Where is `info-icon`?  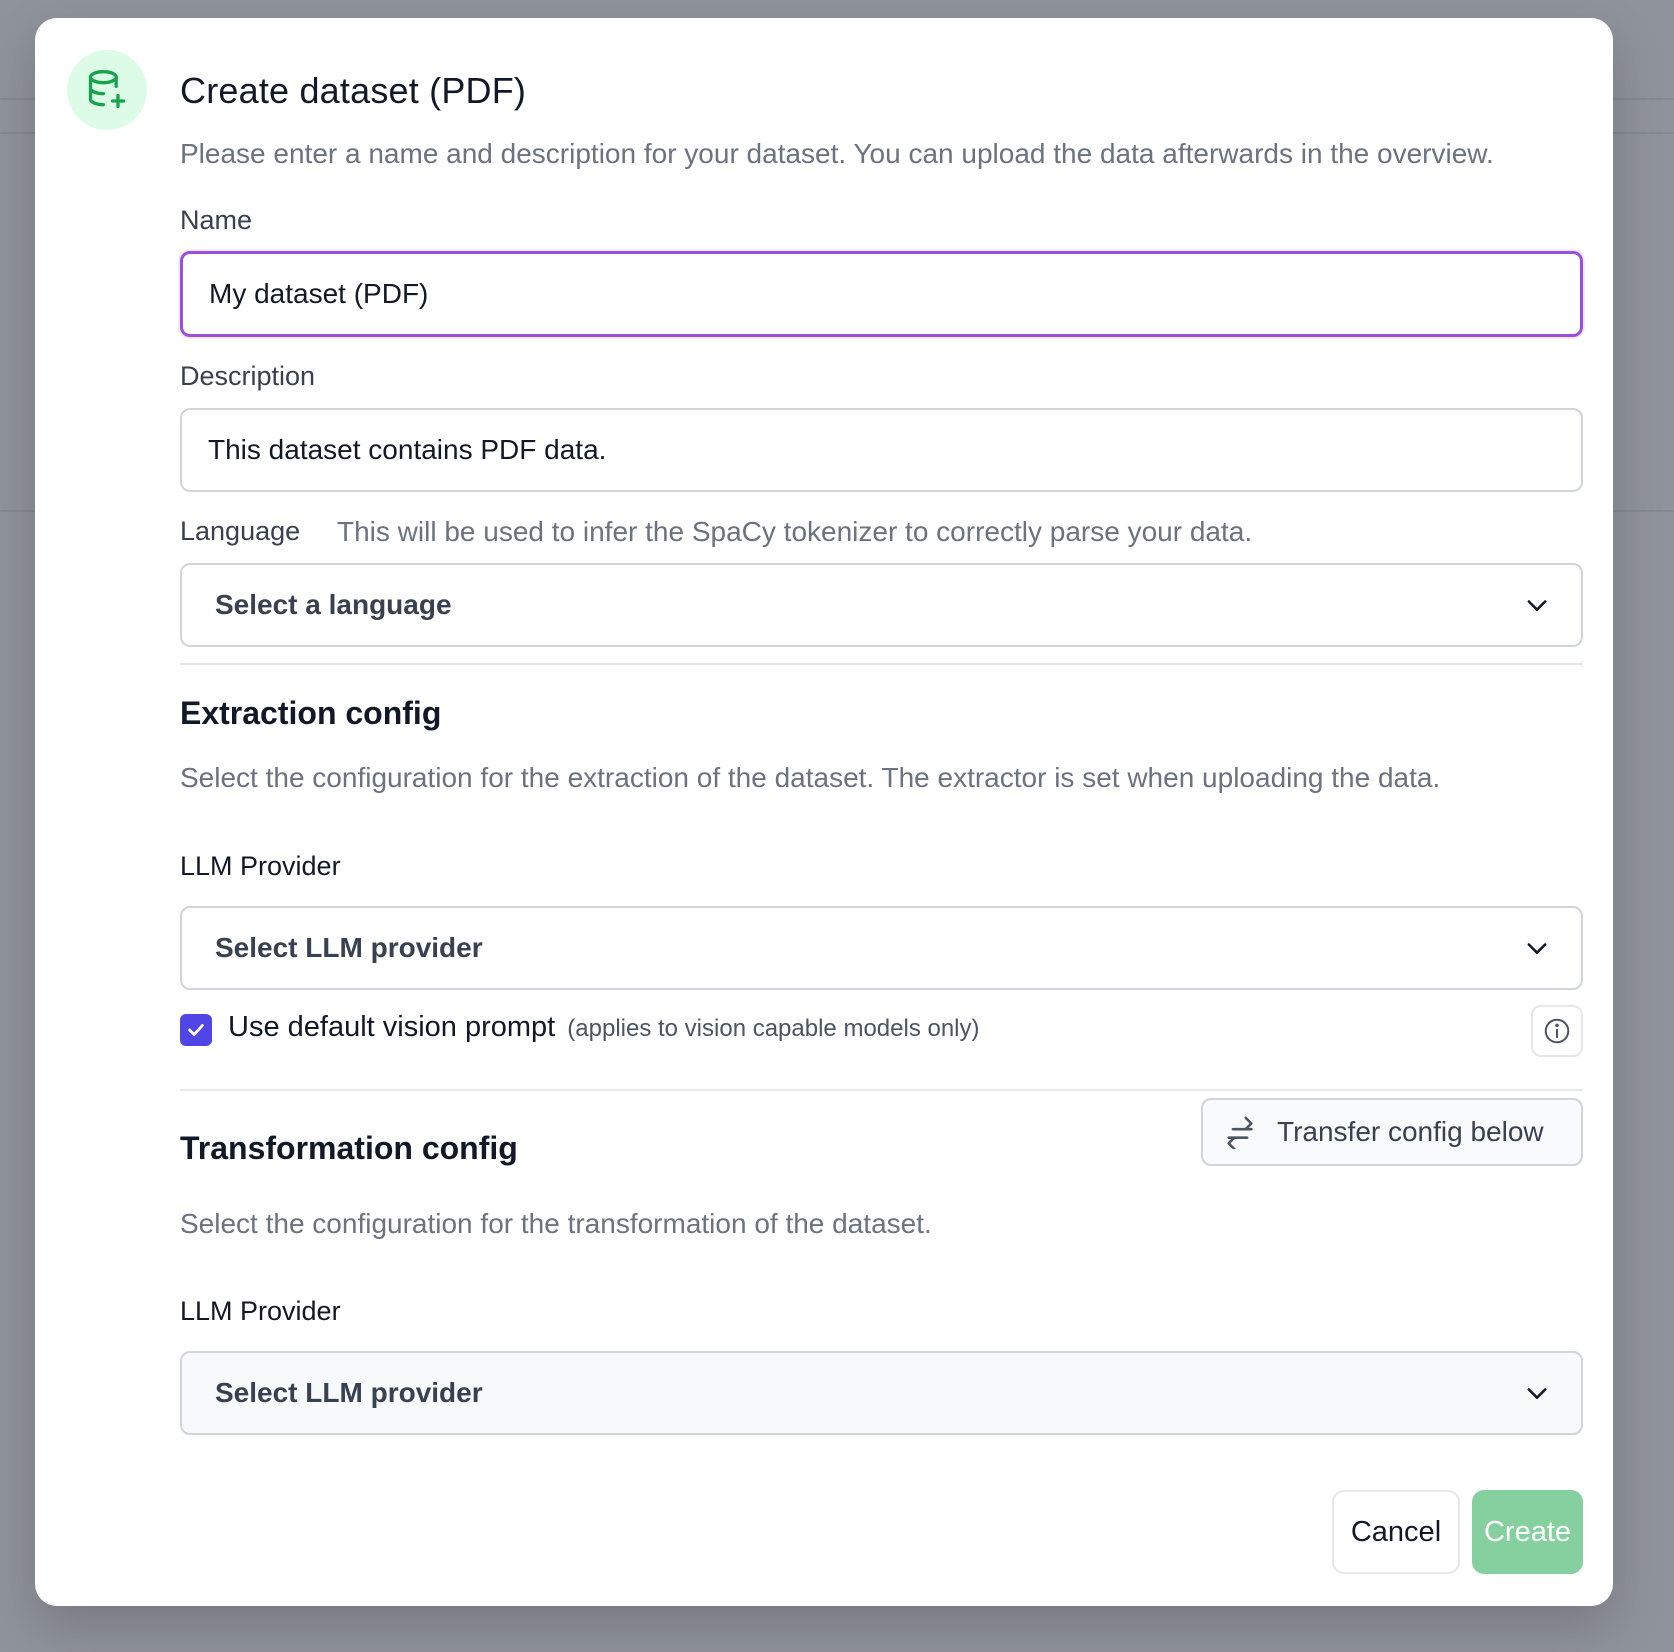
info-icon is located at coordinates (1557, 1031).